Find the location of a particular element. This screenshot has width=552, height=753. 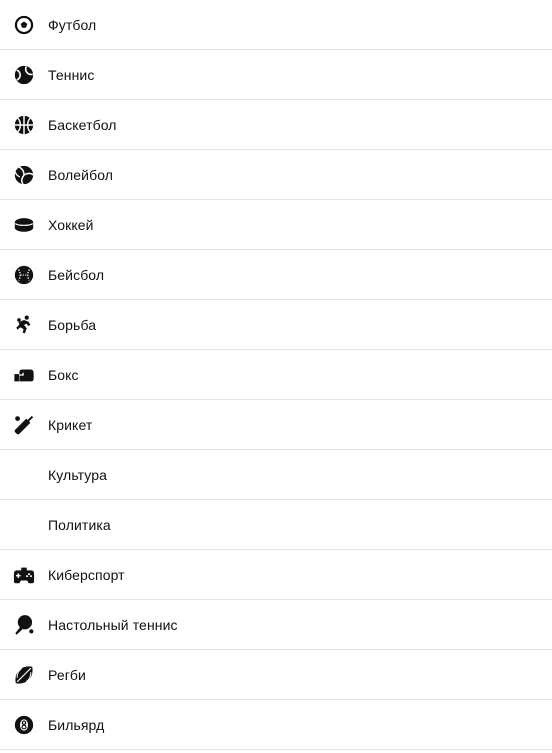

menu-item-politics: Политика is located at coordinates (276, 525).